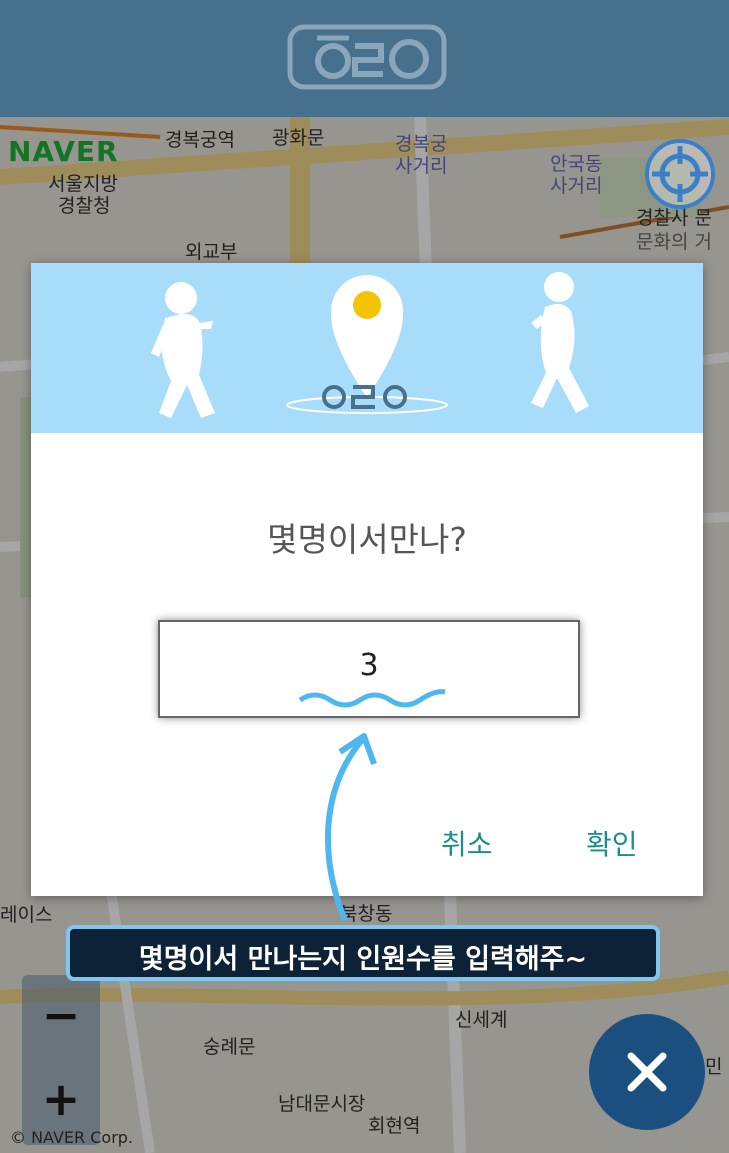  I want to click on hint-banner: 몇명이서 만나는지 인원수를 입력해주~, so click(363, 953).